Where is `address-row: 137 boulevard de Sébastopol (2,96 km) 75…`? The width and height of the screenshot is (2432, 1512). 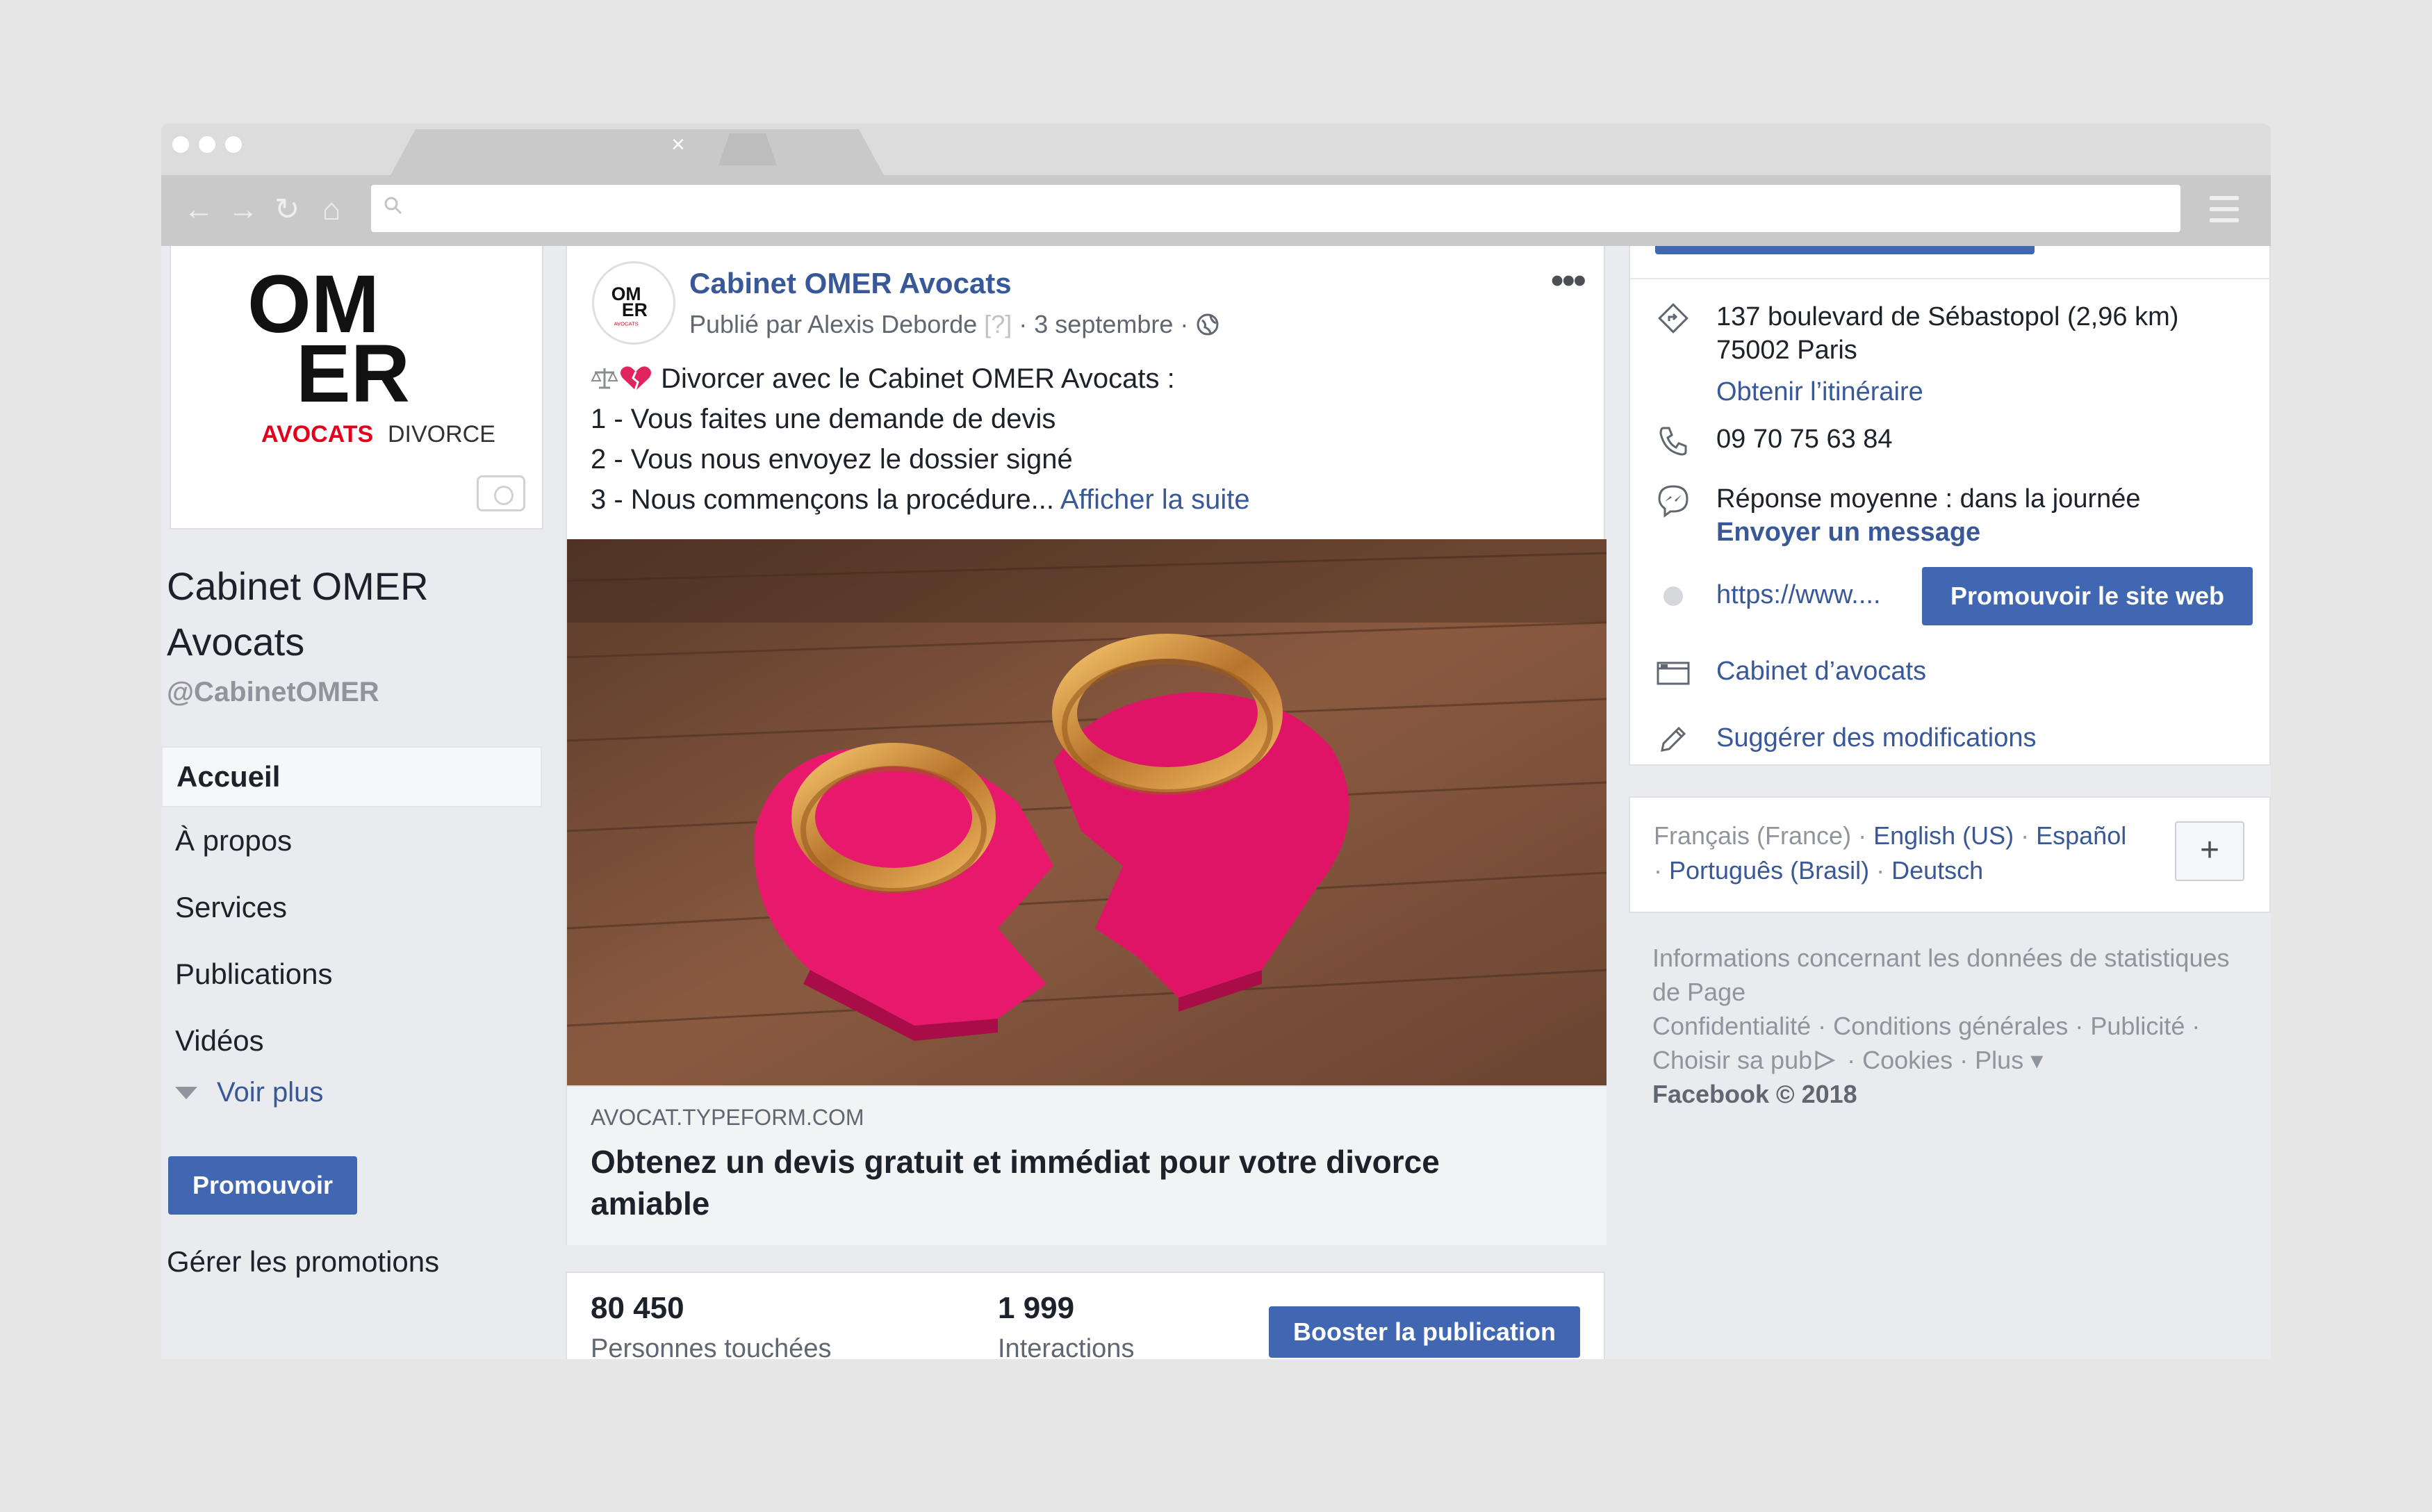
address-row: 137 boulevard de Sébastopol (2,96 km) 75… is located at coordinates (1917, 354).